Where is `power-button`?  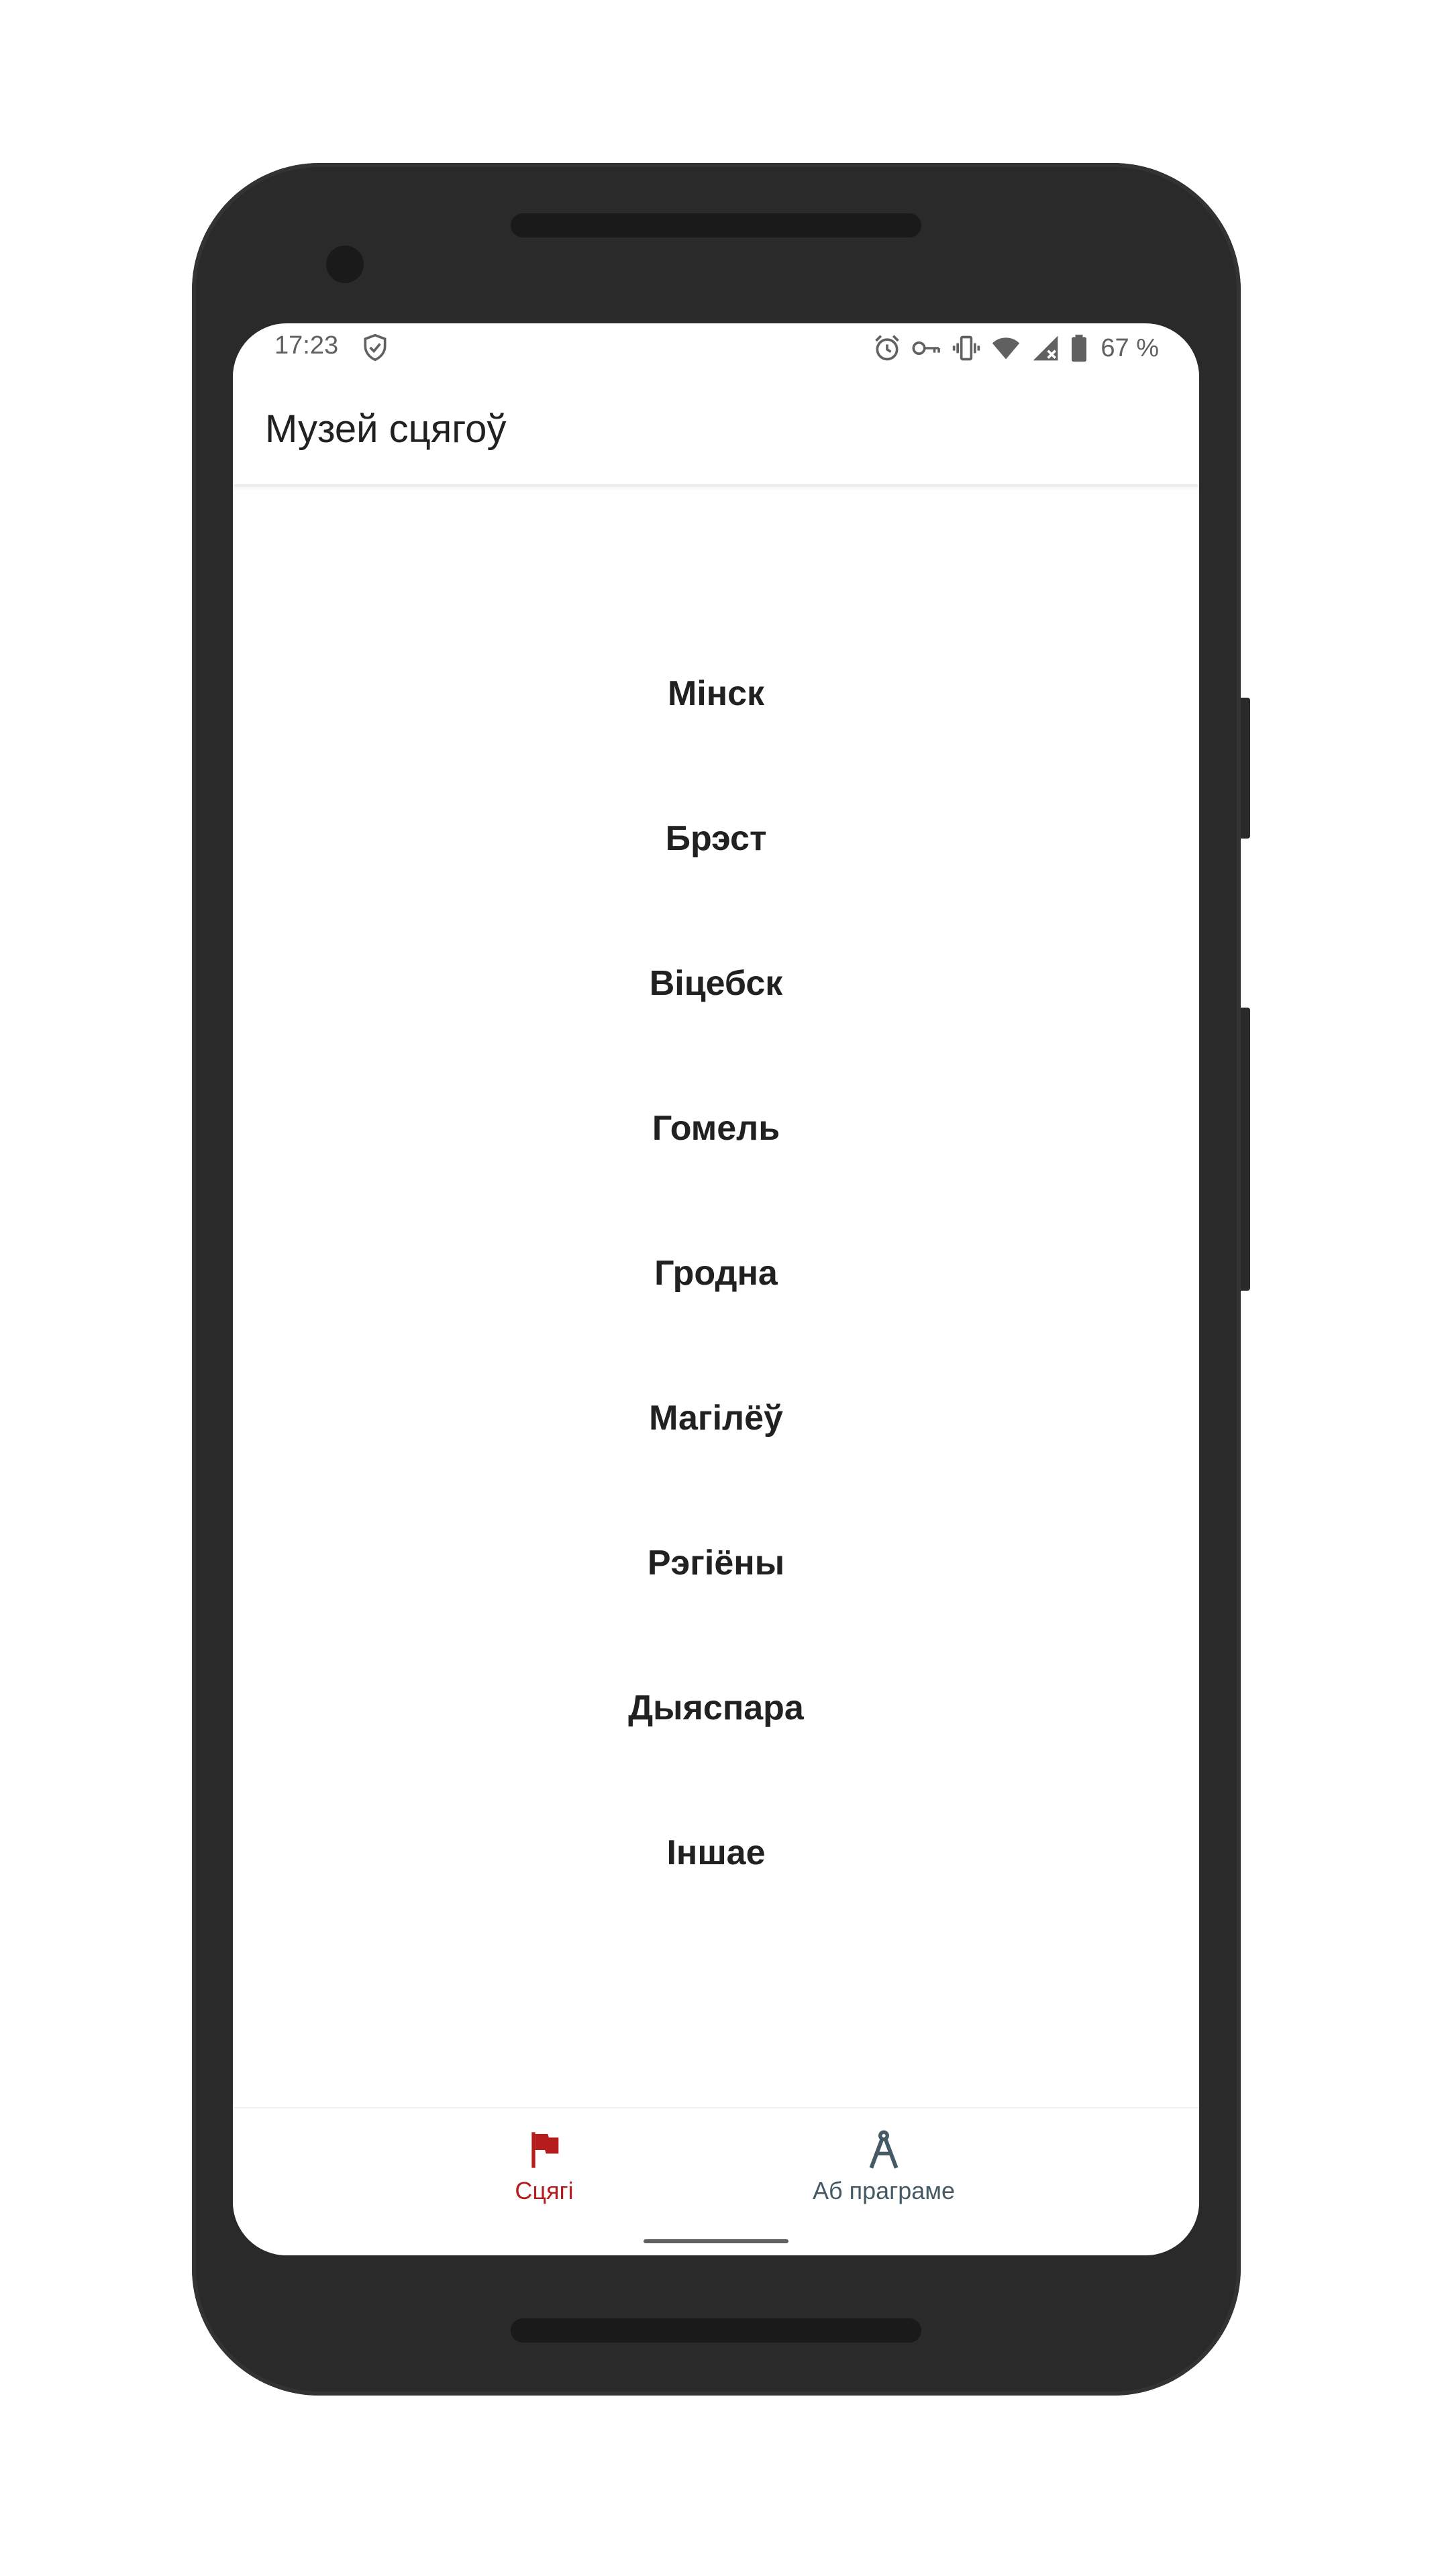 power-button is located at coordinates (1245, 768).